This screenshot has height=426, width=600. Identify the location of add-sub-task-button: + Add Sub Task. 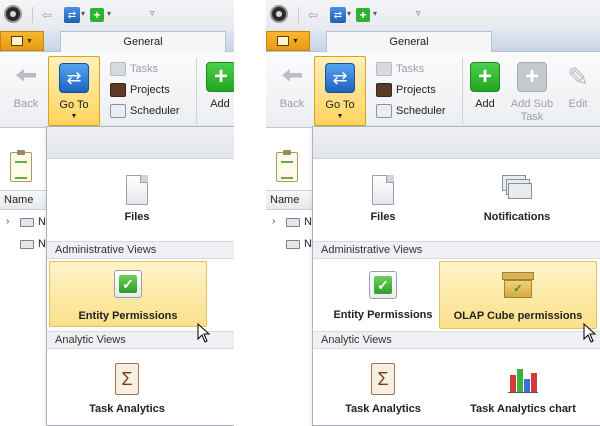
(532, 90).